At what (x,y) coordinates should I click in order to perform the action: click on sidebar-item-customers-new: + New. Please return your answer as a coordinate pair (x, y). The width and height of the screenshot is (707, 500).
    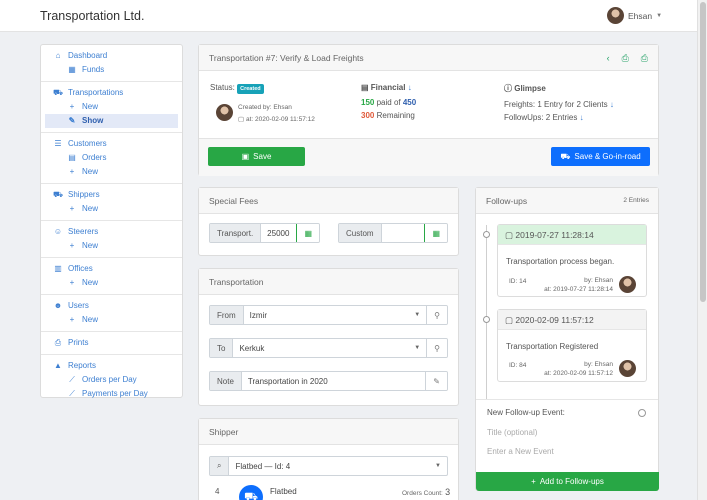
    Looking at the image, I should click on (111, 172).